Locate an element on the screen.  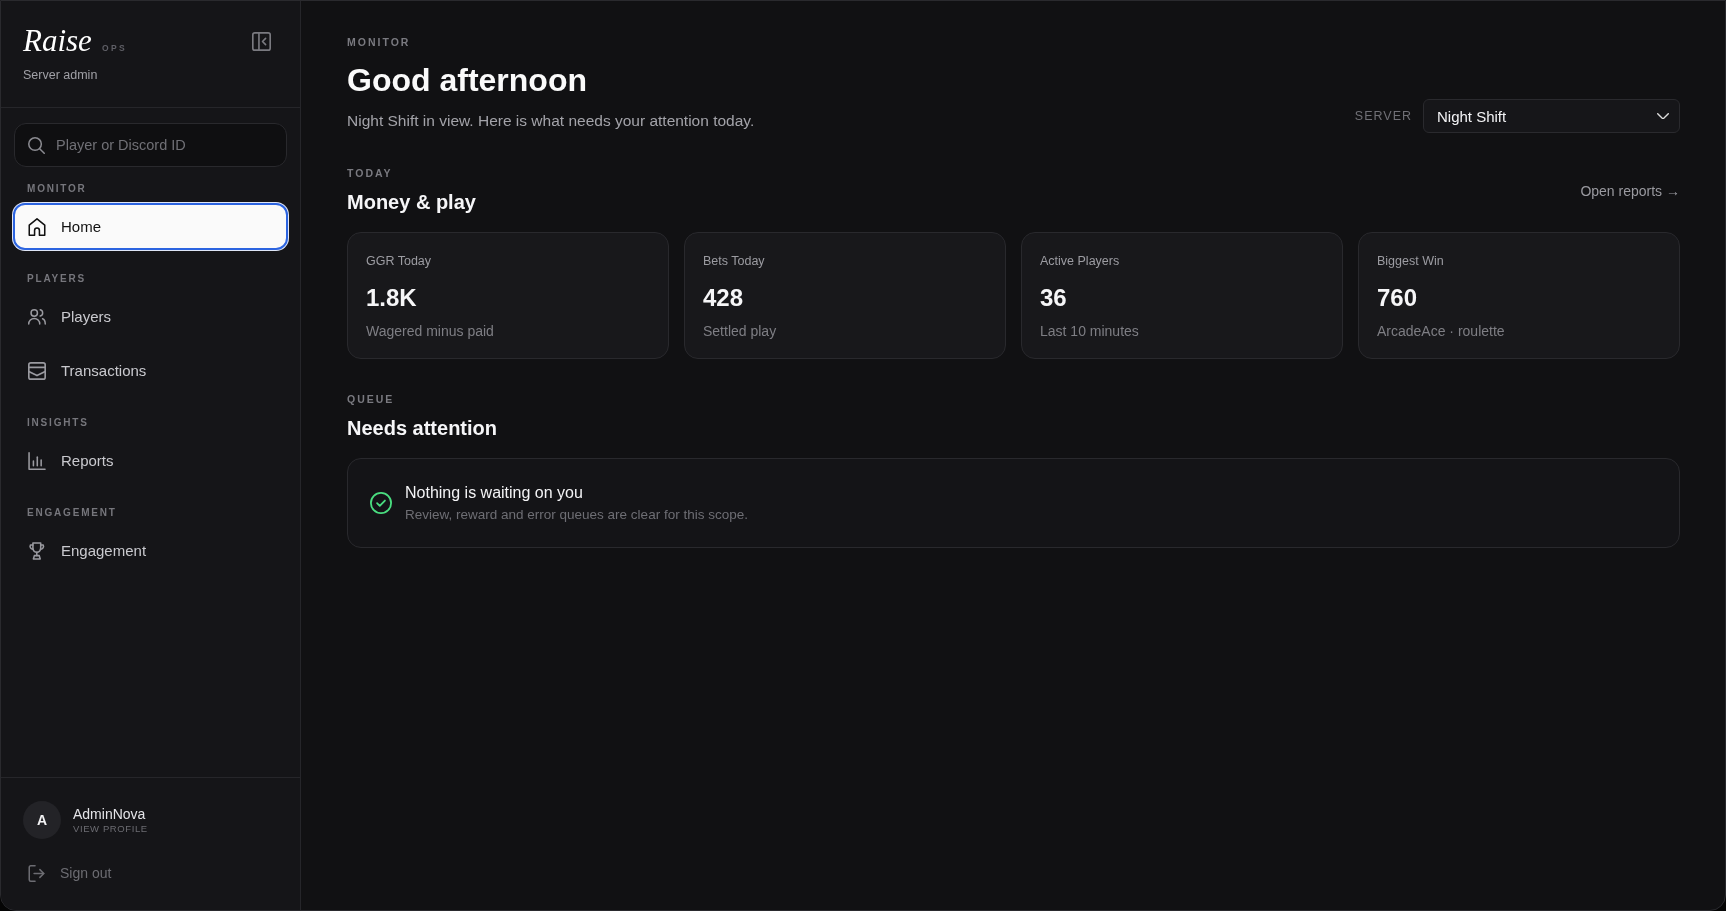
sign-out-icon is located at coordinates (36, 873).